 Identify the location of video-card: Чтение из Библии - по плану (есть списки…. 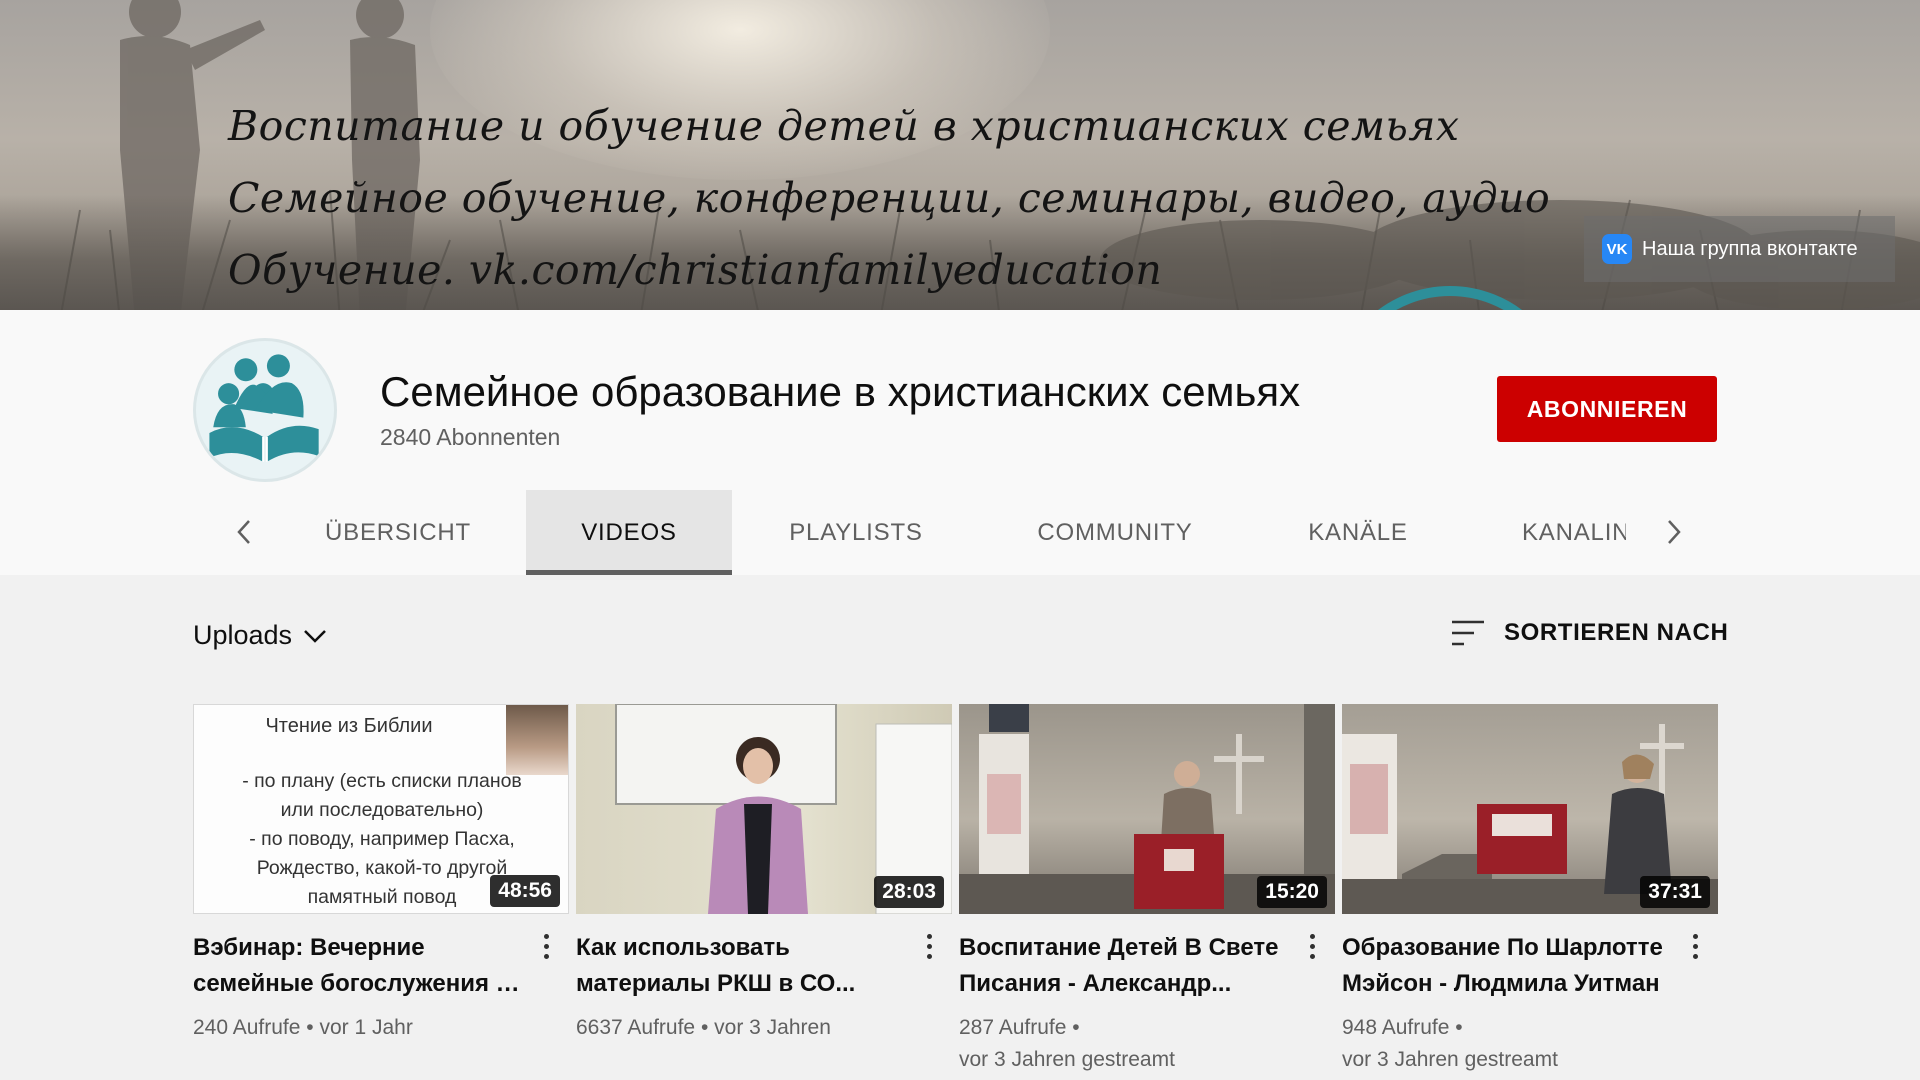
(381, 874).